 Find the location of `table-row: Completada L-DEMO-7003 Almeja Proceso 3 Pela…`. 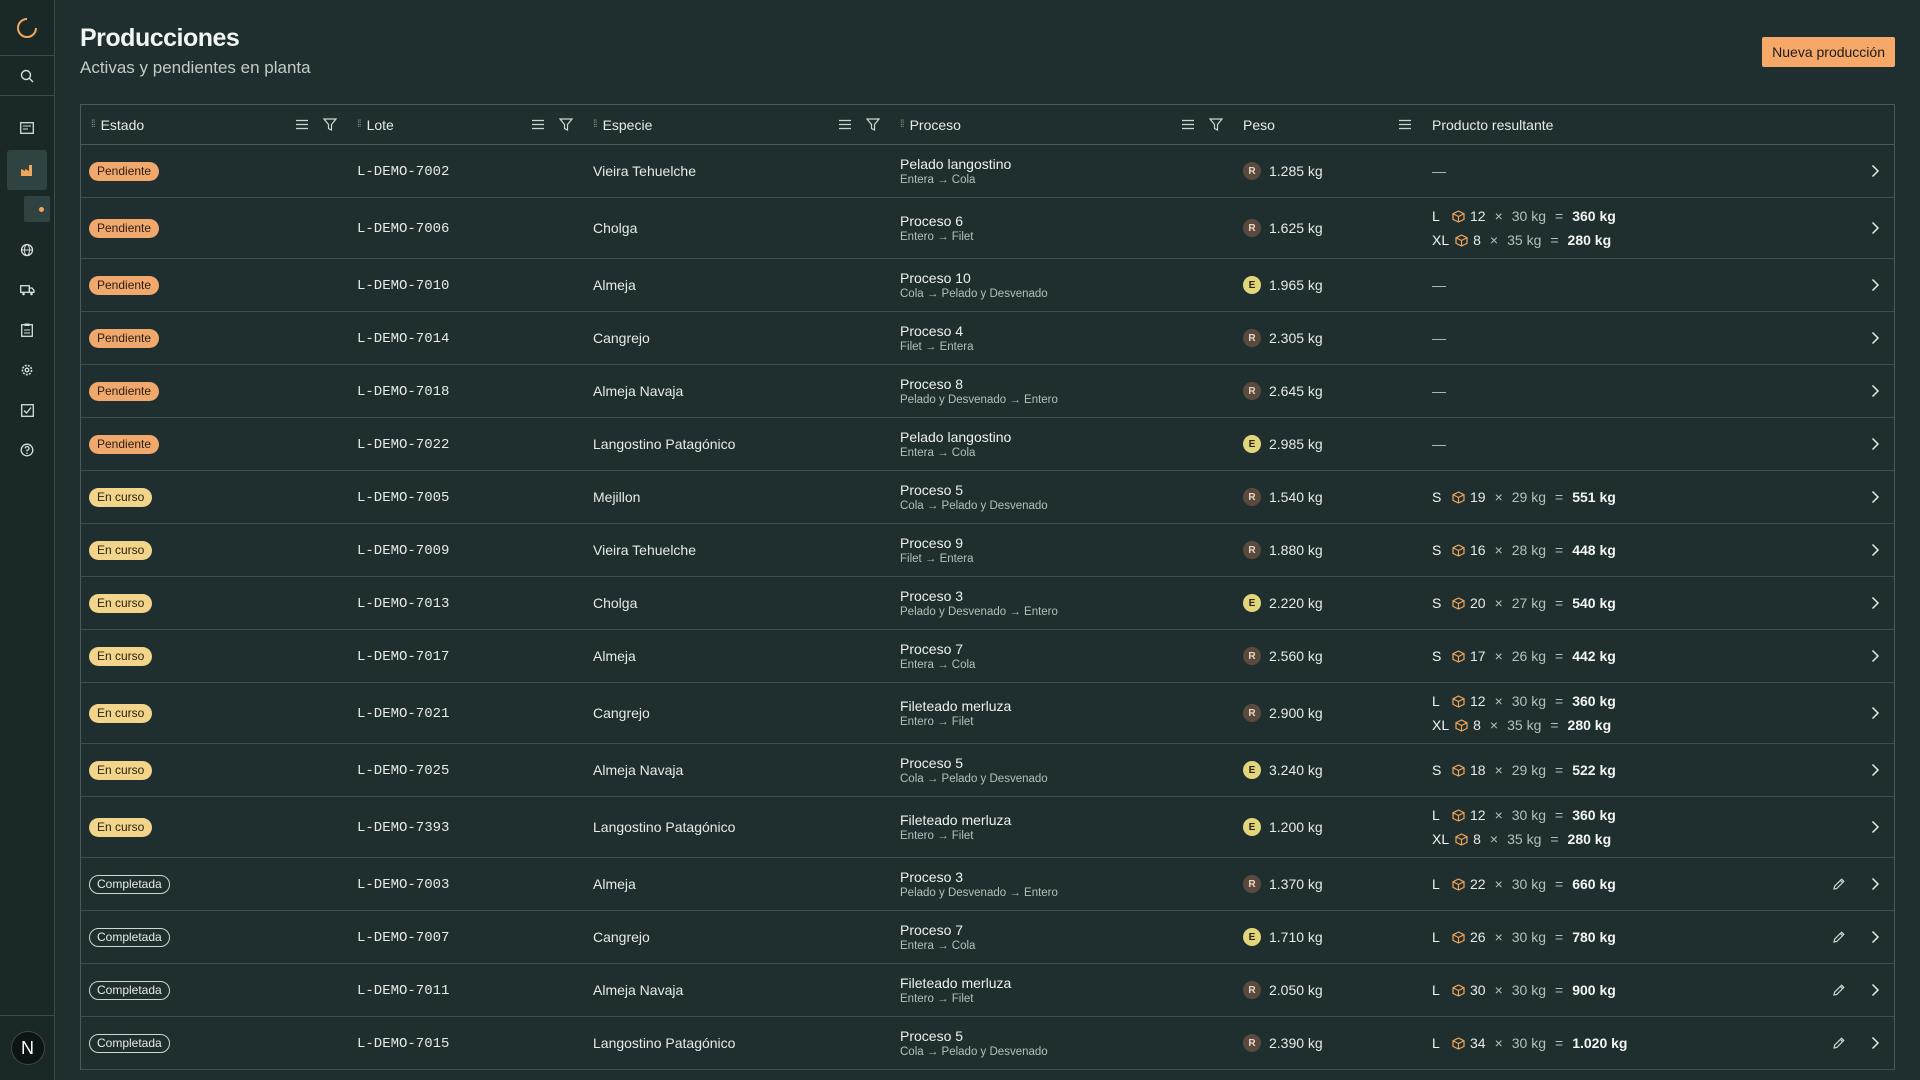

table-row: Completada L-DEMO-7003 Almeja Proceso 3 Pela… is located at coordinates (987, 884).